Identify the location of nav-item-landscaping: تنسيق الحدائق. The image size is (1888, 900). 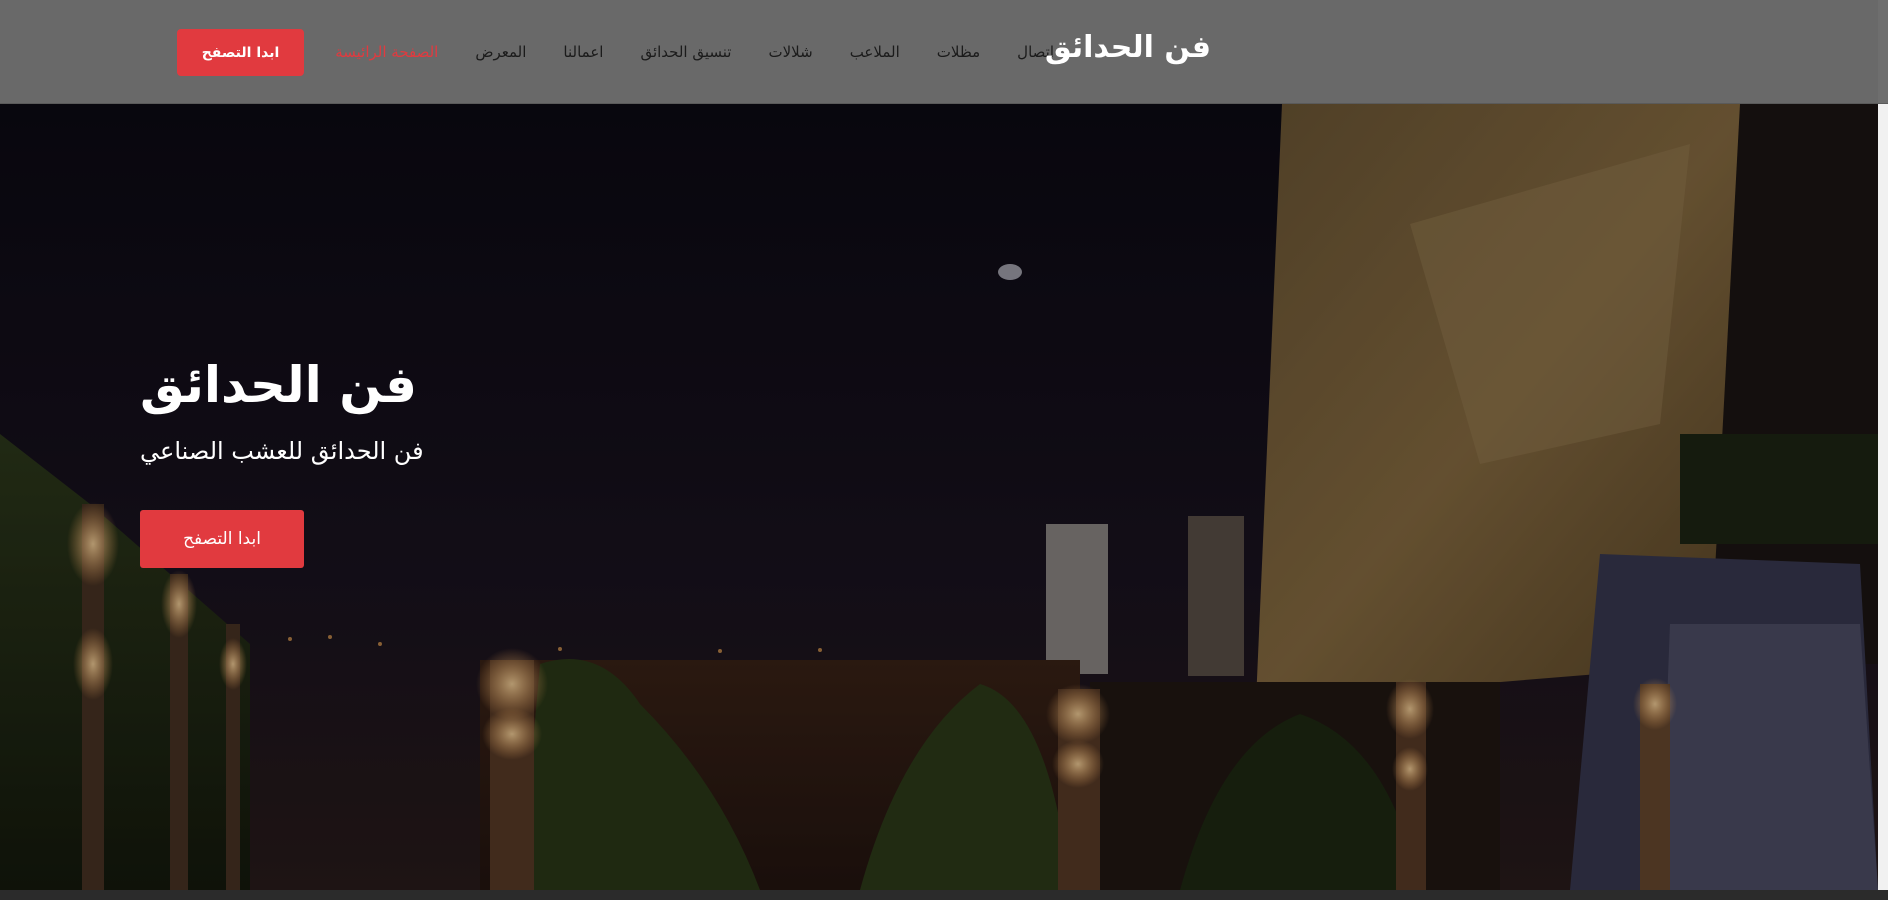
(685, 52).